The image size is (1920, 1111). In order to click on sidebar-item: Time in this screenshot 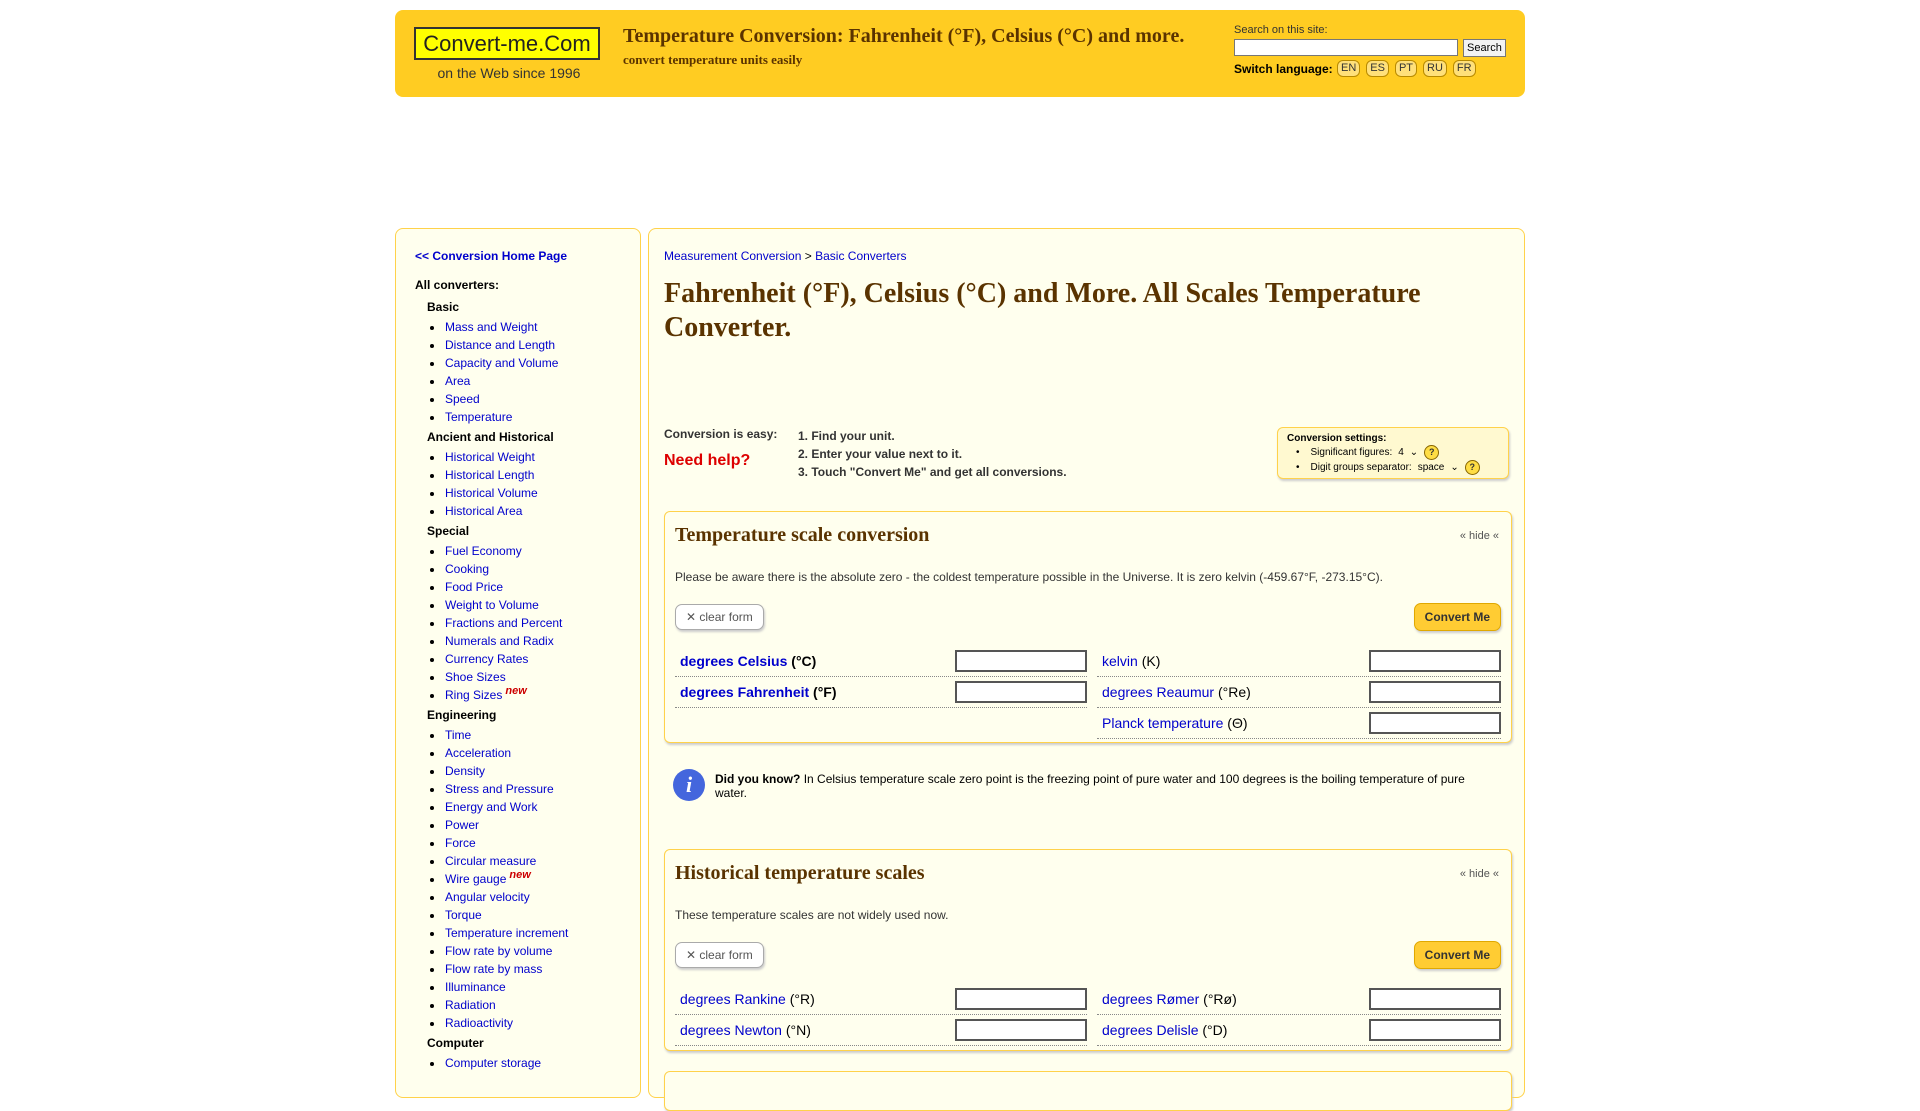, I will do `click(532, 735)`.